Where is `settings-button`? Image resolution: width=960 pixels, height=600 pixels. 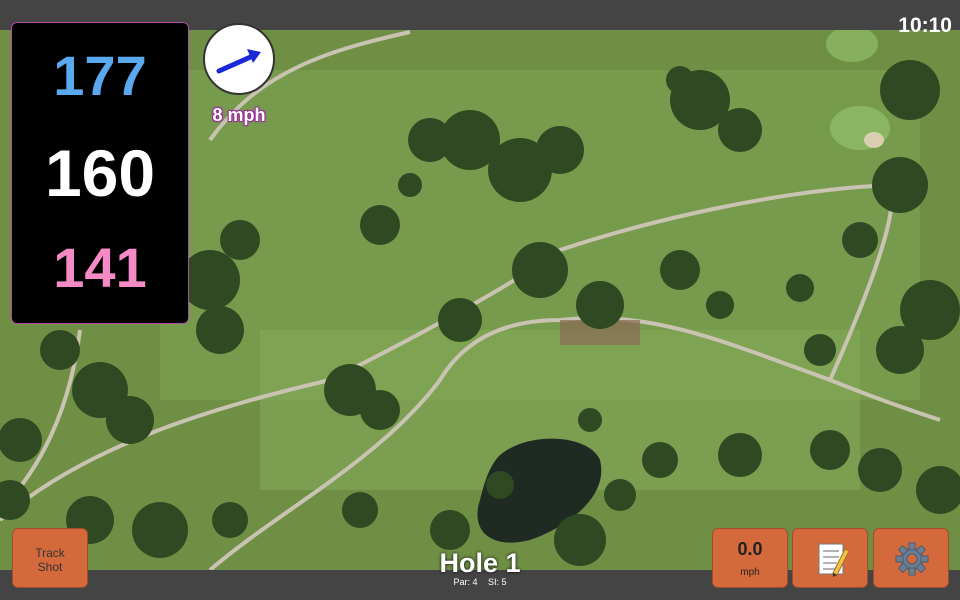
settings-button is located at coordinates (911, 558).